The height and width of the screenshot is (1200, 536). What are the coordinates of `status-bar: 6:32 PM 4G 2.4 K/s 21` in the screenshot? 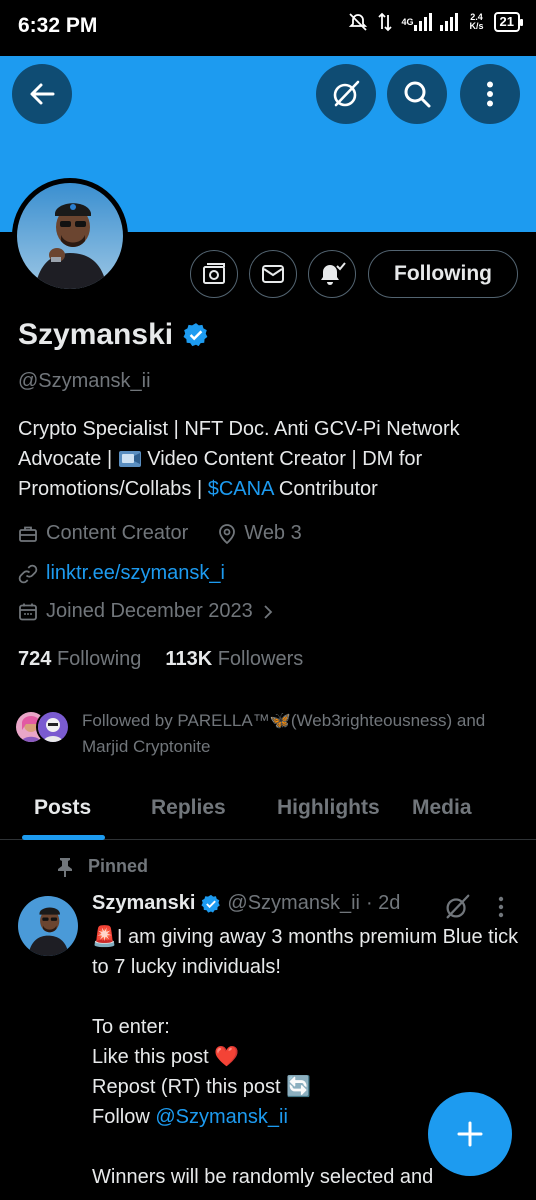 It's located at (268, 28).